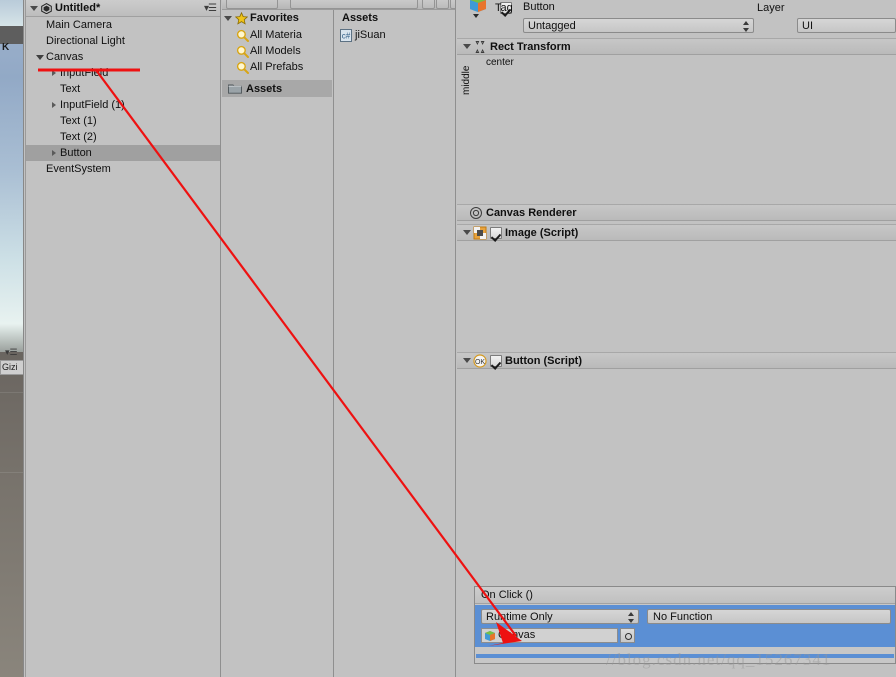 This screenshot has width=896, height=677. Describe the element at coordinates (685, 595) in the screenshot. I see `on-click-title: On Click ()` at that location.